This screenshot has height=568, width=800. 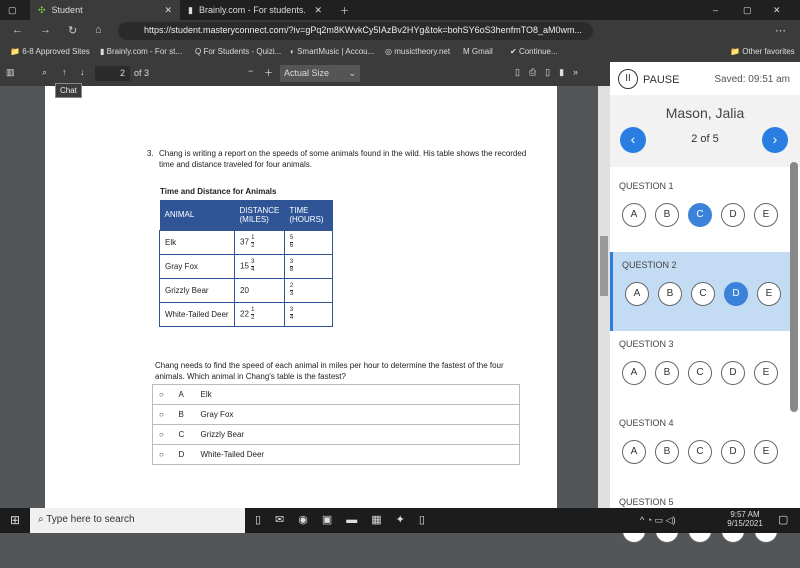 I want to click on back-icon: ←, so click(x=17, y=30).